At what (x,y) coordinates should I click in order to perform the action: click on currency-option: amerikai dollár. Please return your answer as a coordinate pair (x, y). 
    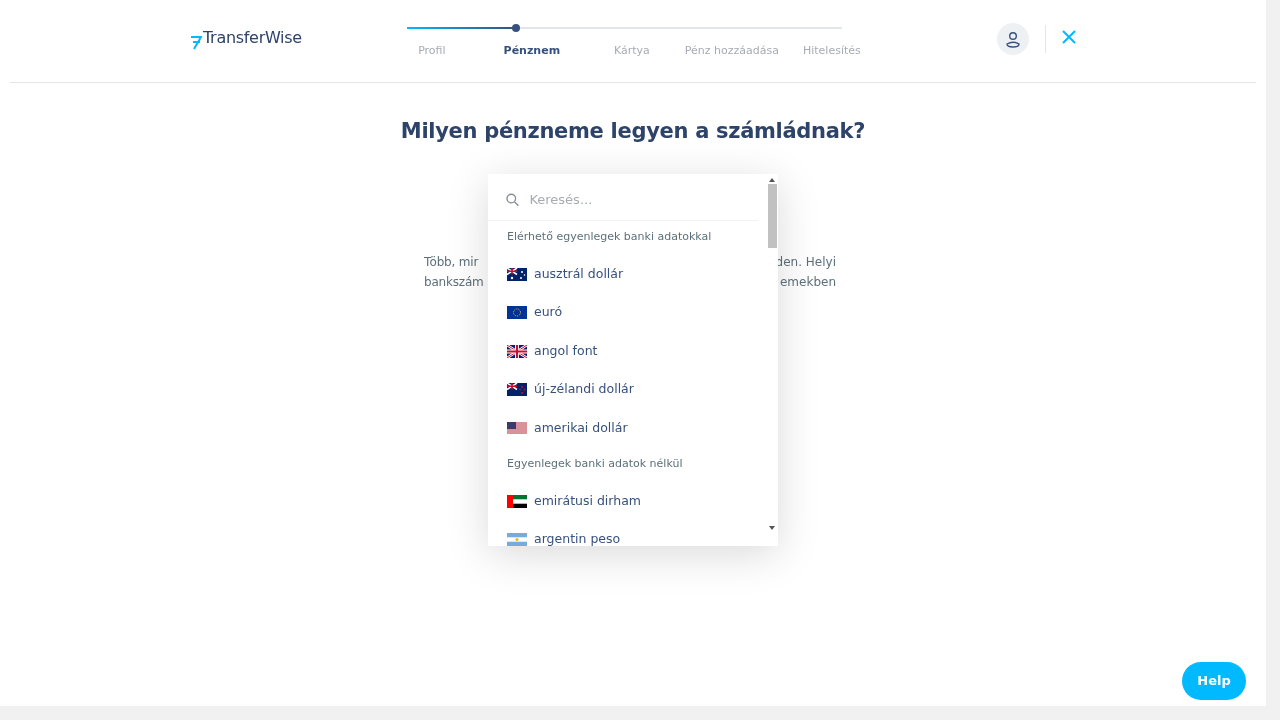
    Looking at the image, I should click on (627, 428).